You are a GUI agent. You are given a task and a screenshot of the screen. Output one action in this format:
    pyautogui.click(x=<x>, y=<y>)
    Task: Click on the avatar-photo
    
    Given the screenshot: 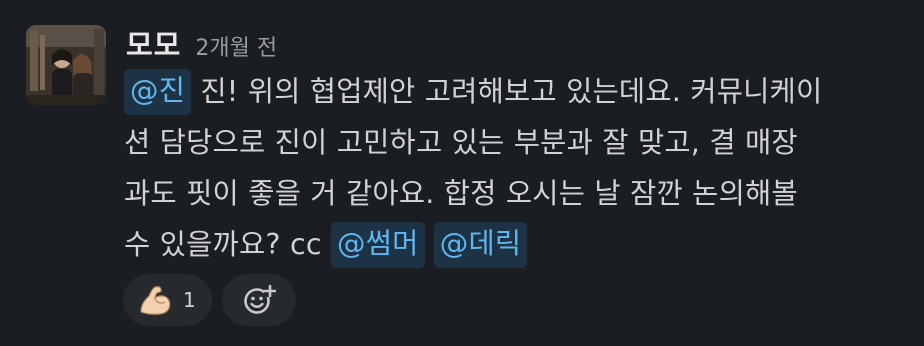 What is the action you would take?
    pyautogui.click(x=66, y=65)
    